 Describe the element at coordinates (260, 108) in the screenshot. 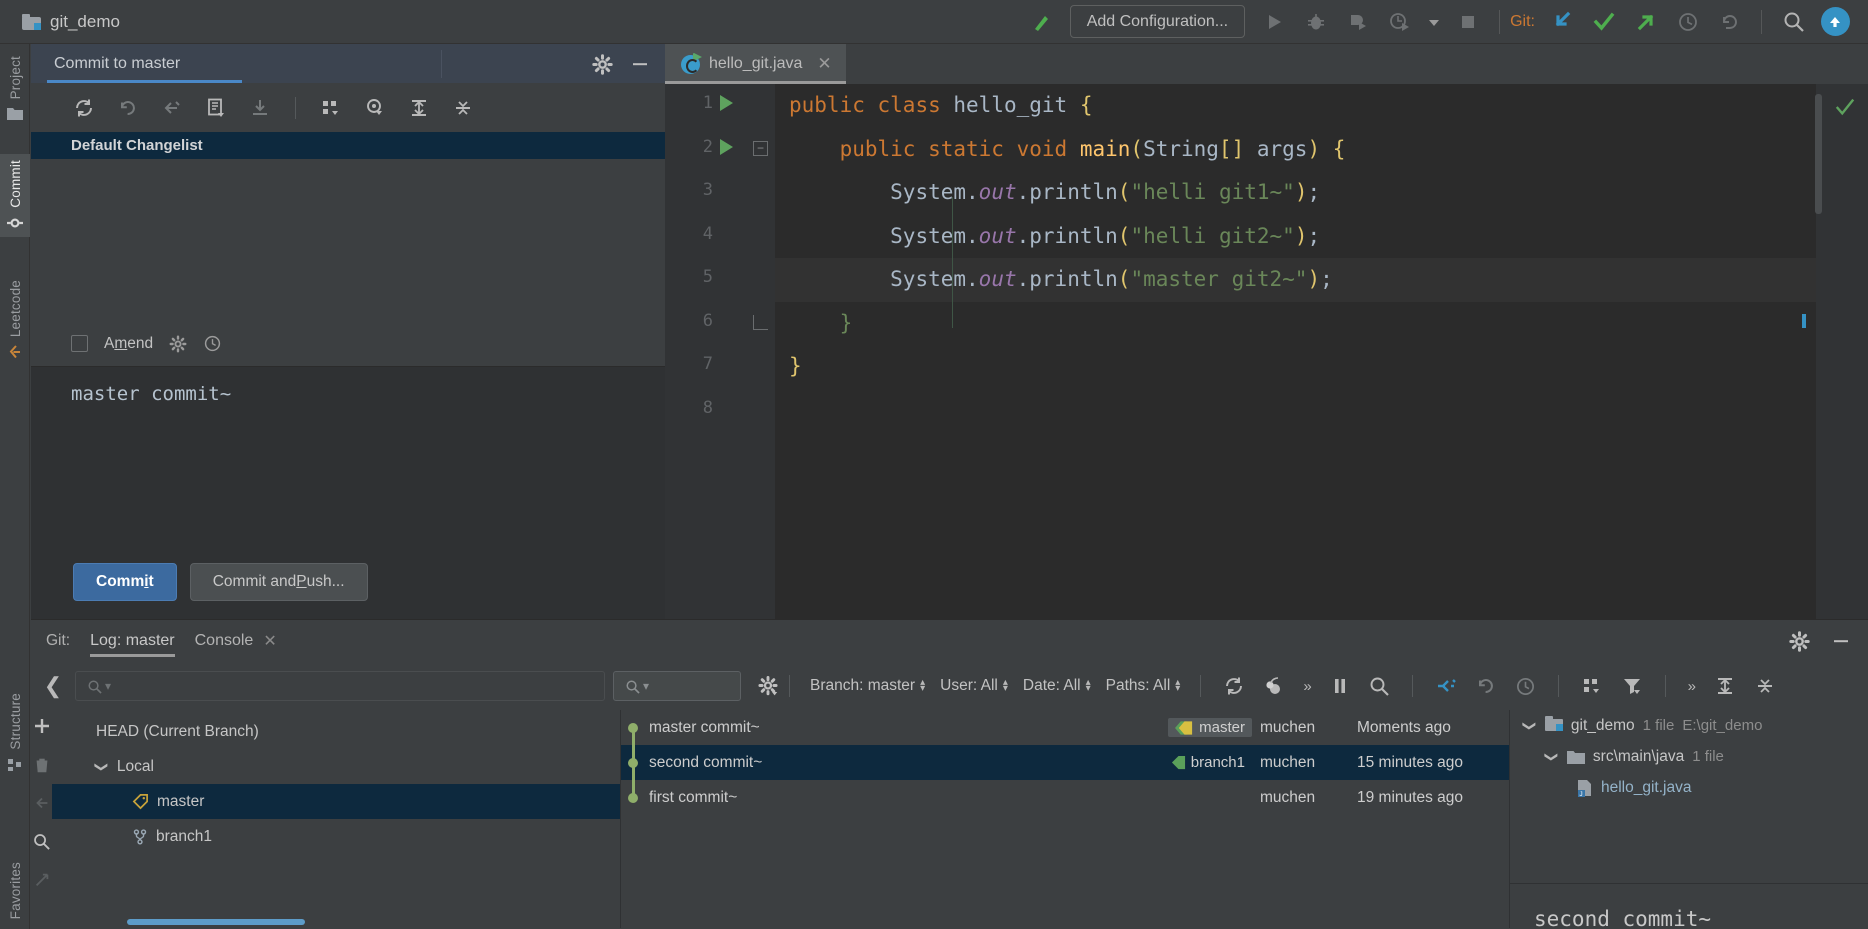

I see `shelve-changes-icon` at that location.